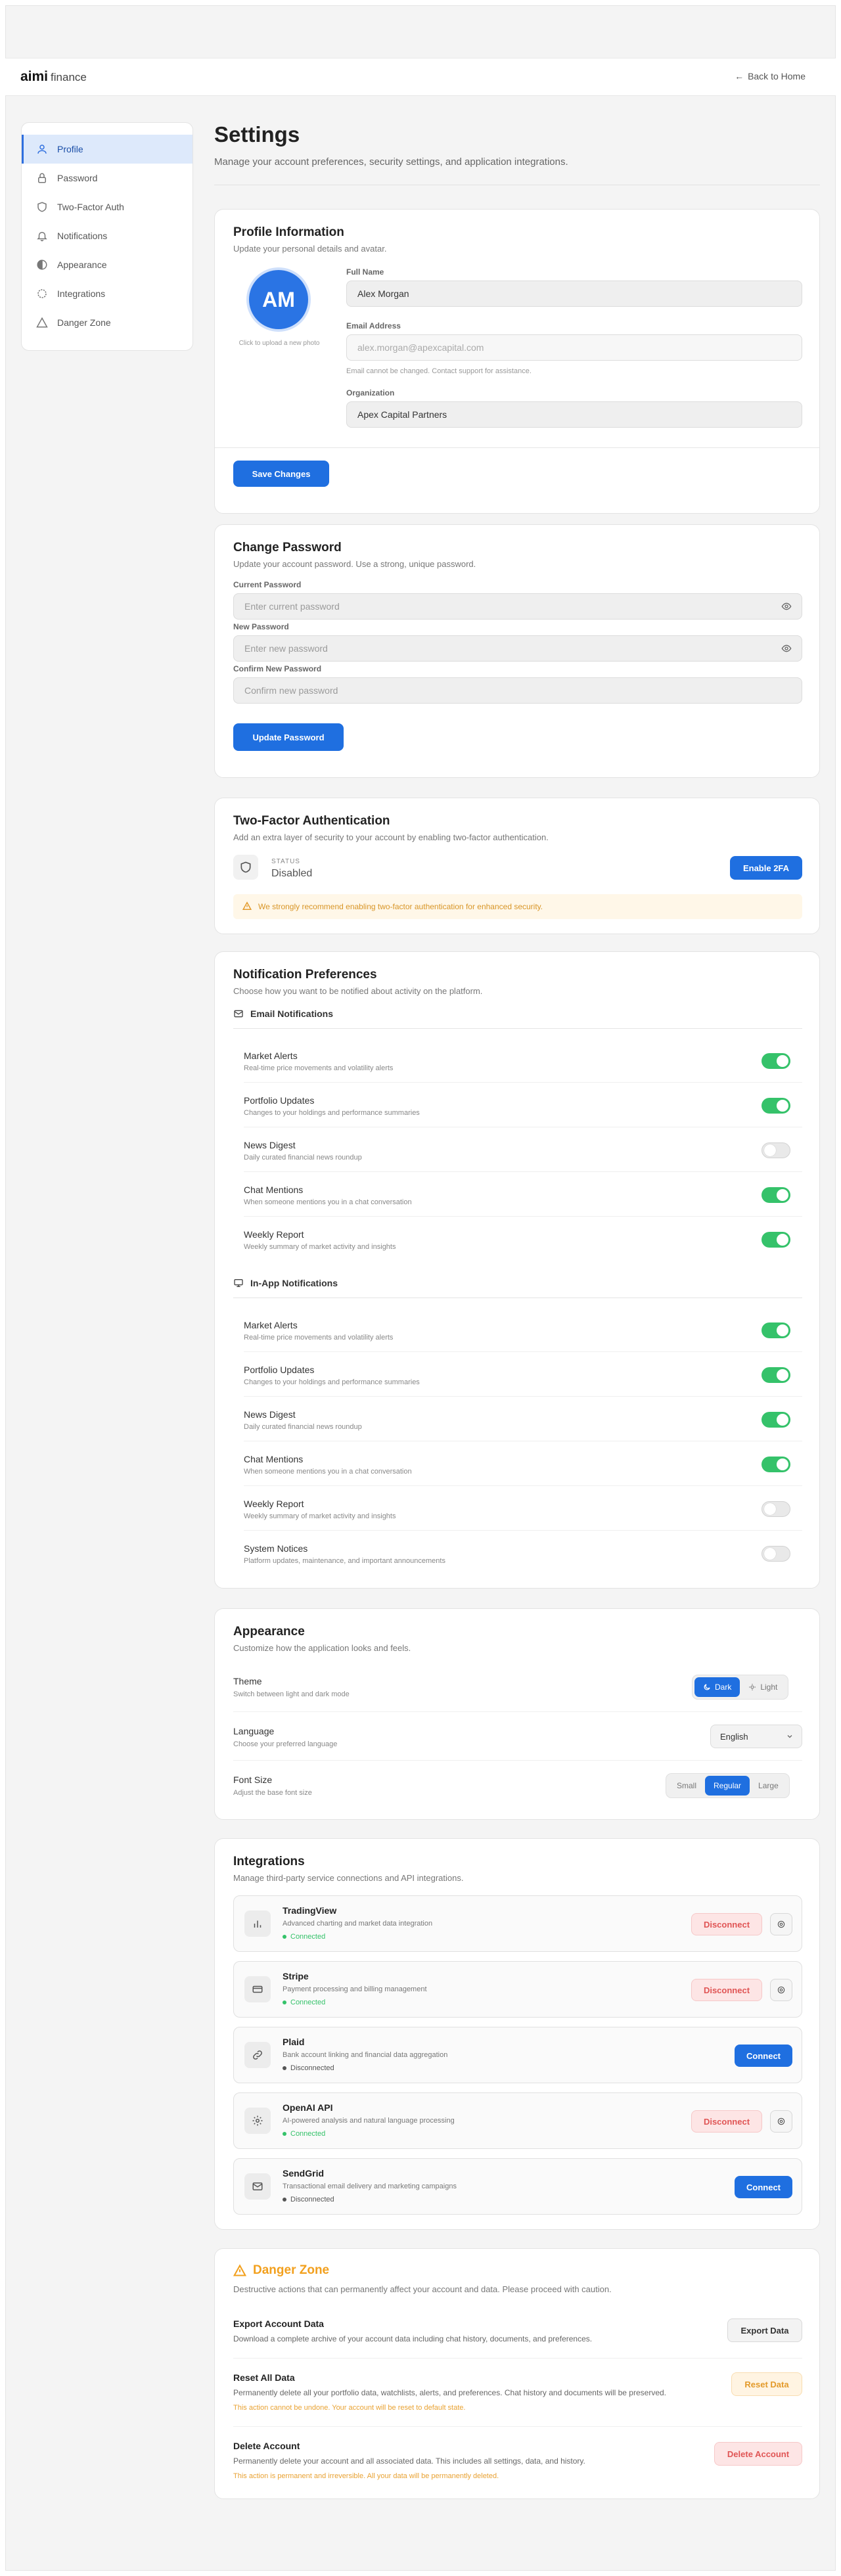 The width and height of the screenshot is (841, 2576). I want to click on back-to-home-link: ← Back to Home, so click(770, 76).